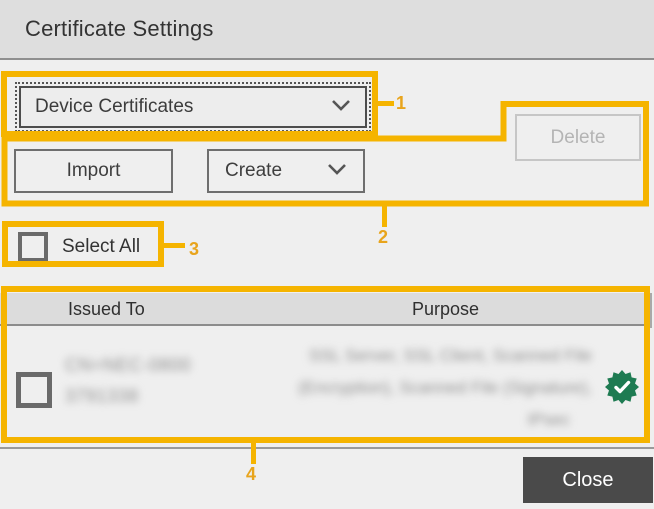  What do you see at coordinates (401, 103) in the screenshot?
I see `annotation-label-1: 1` at bounding box center [401, 103].